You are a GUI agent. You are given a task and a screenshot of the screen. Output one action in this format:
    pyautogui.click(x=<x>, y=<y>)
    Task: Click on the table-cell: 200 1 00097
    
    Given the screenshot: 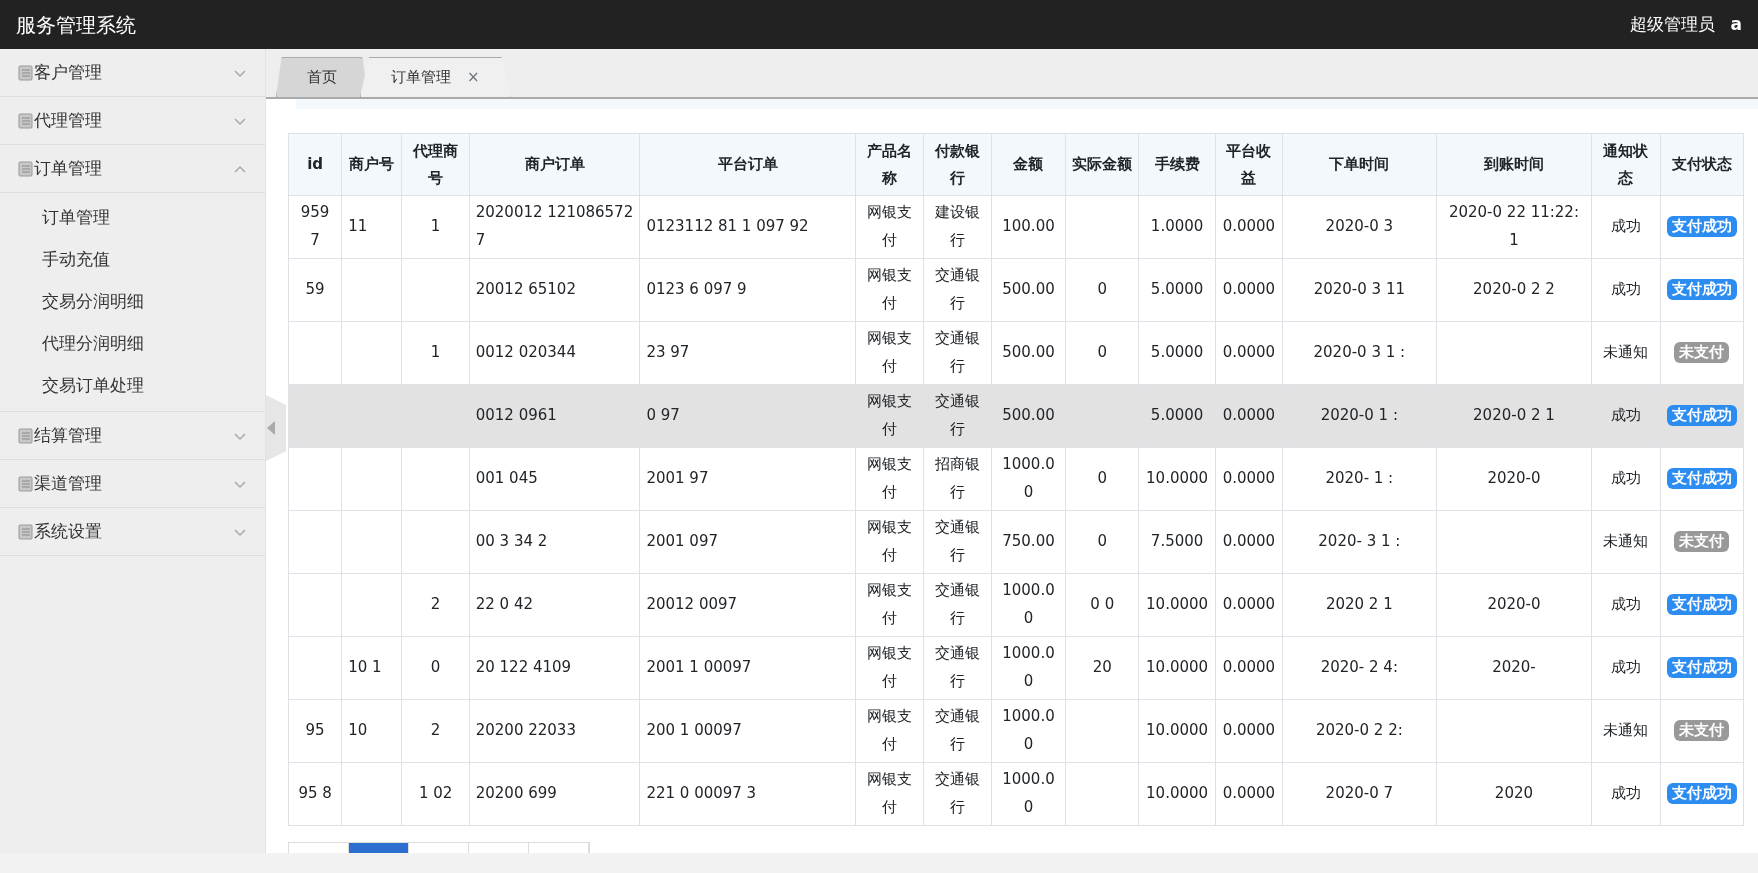 What is the action you would take?
    pyautogui.click(x=747, y=731)
    